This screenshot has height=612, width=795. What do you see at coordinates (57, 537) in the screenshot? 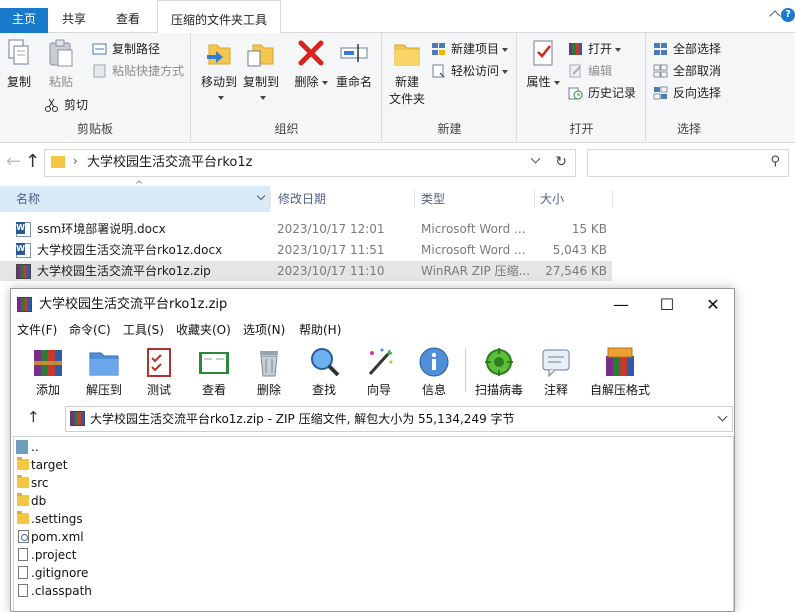
I see `entry-name: pom.xml` at bounding box center [57, 537].